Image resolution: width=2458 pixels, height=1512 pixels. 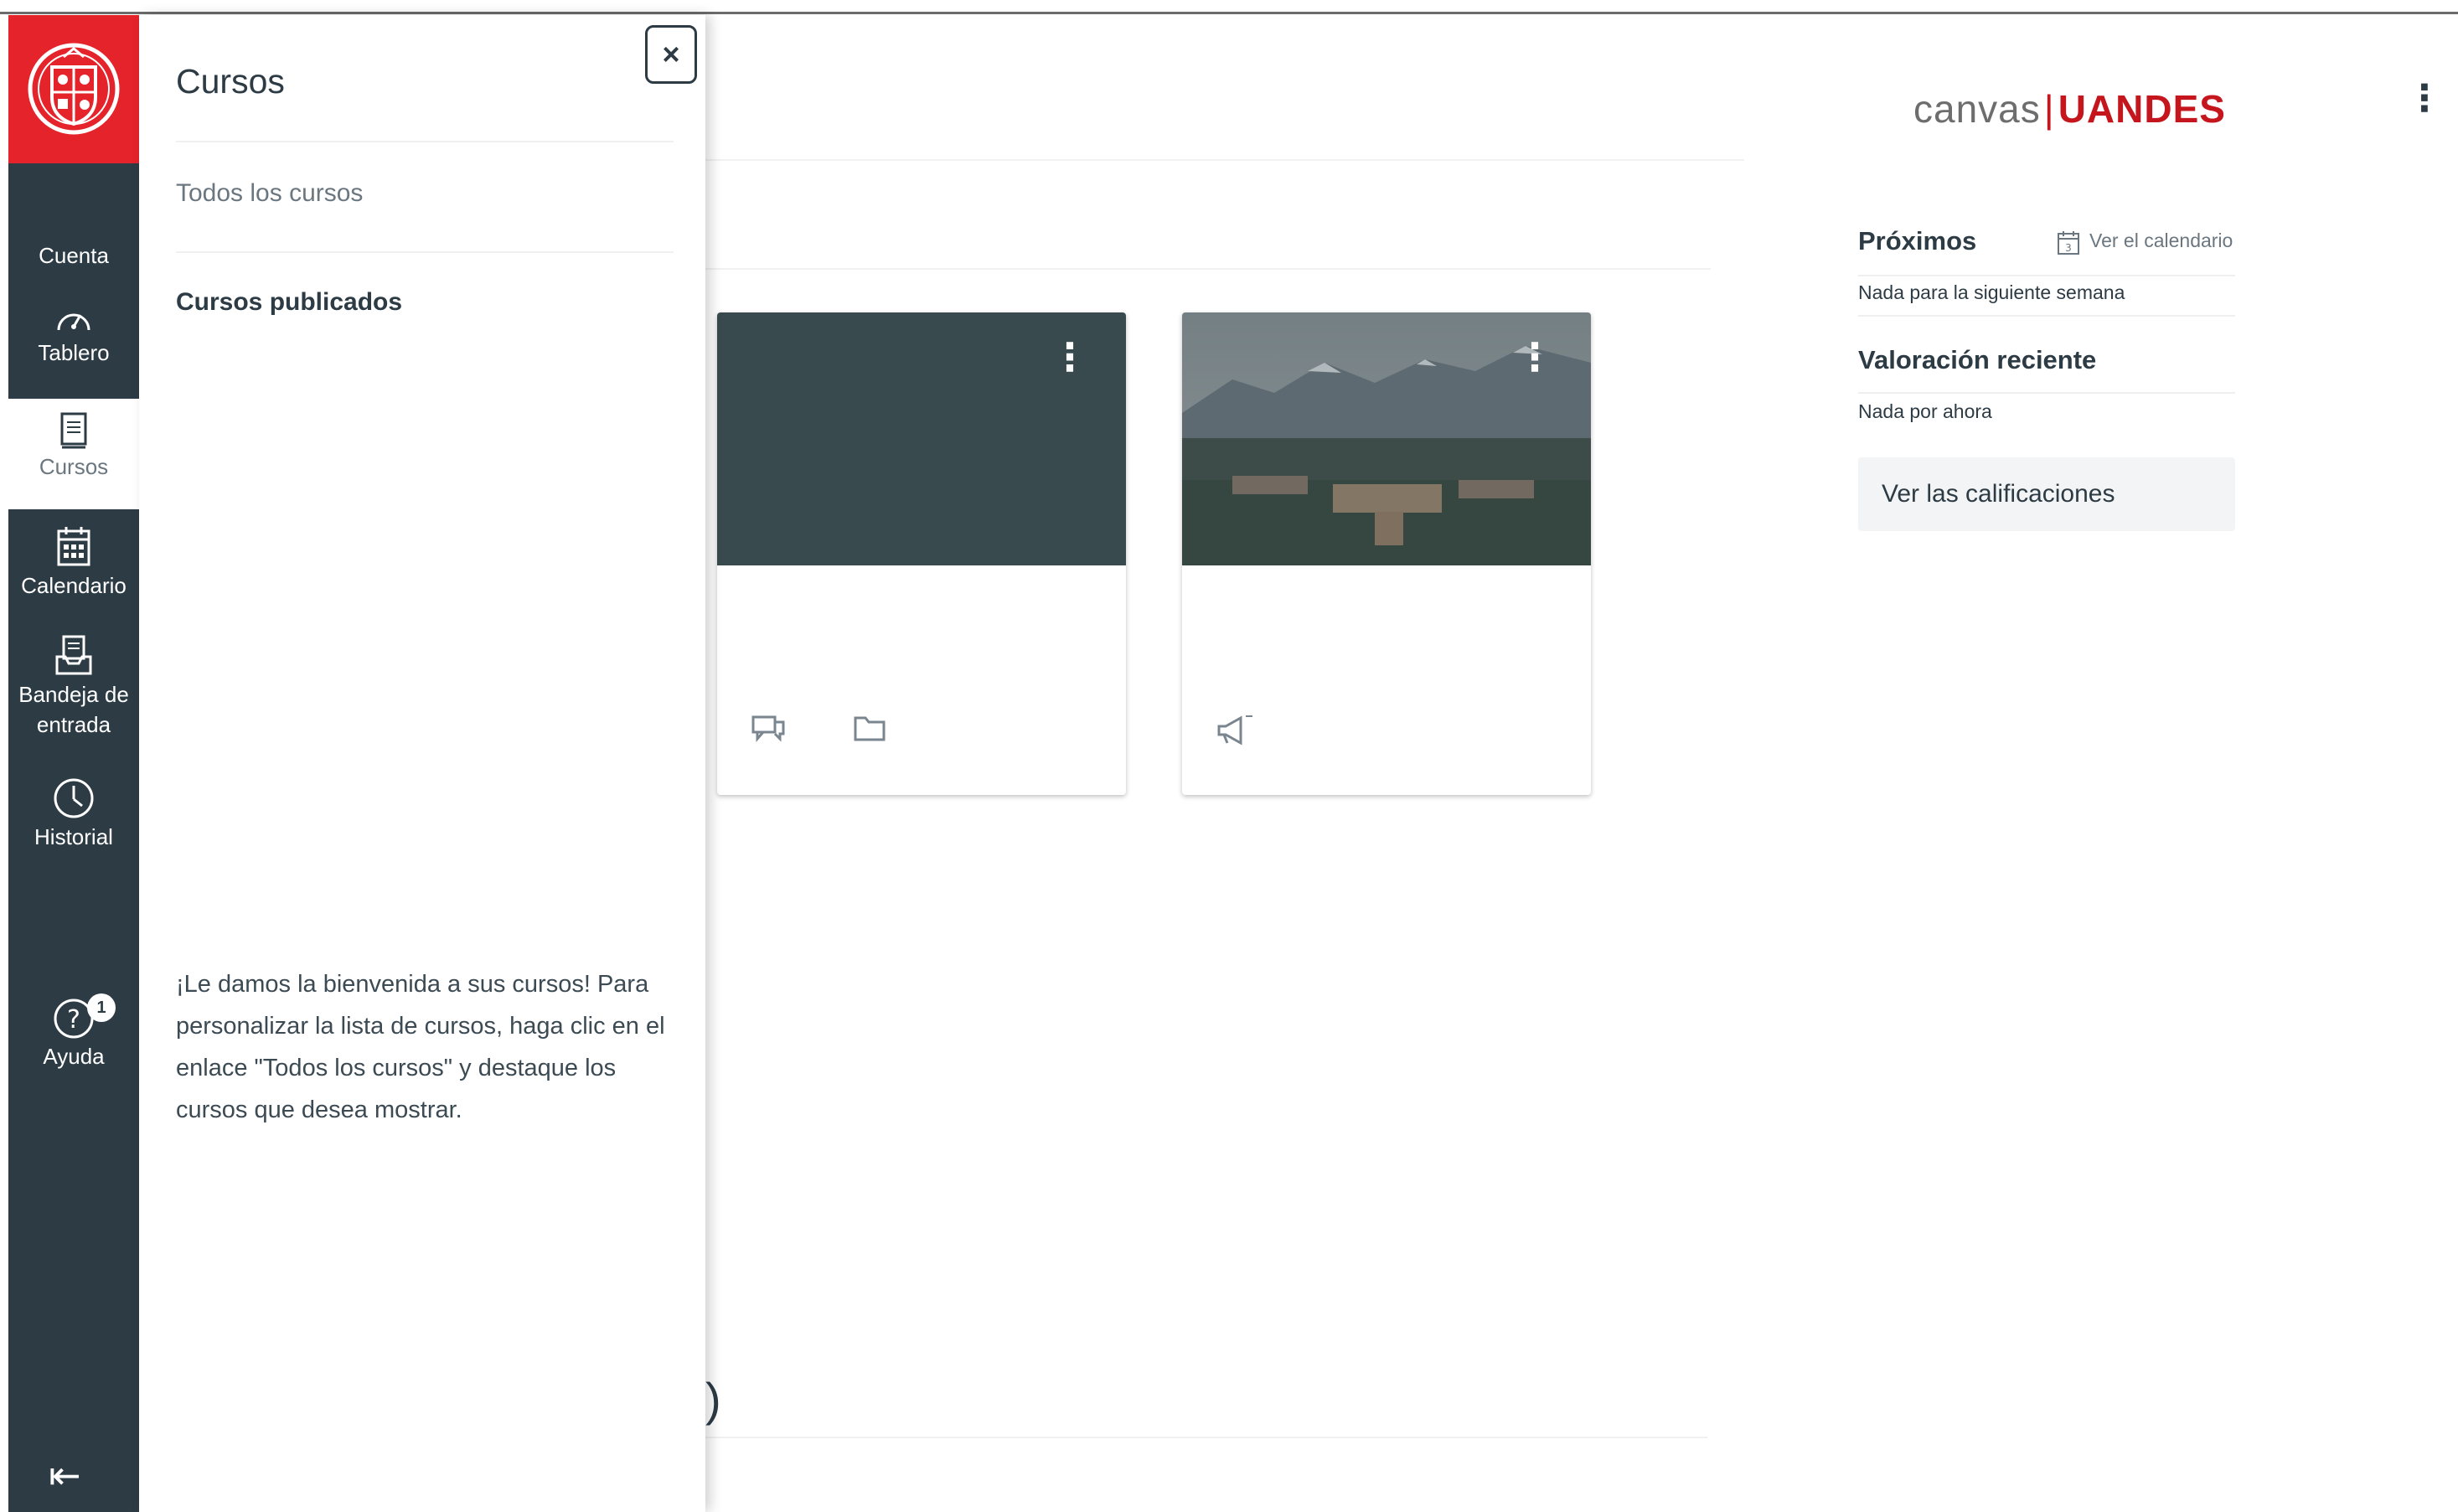 What do you see at coordinates (2068, 248) in the screenshot?
I see `svg-text: 3` at bounding box center [2068, 248].